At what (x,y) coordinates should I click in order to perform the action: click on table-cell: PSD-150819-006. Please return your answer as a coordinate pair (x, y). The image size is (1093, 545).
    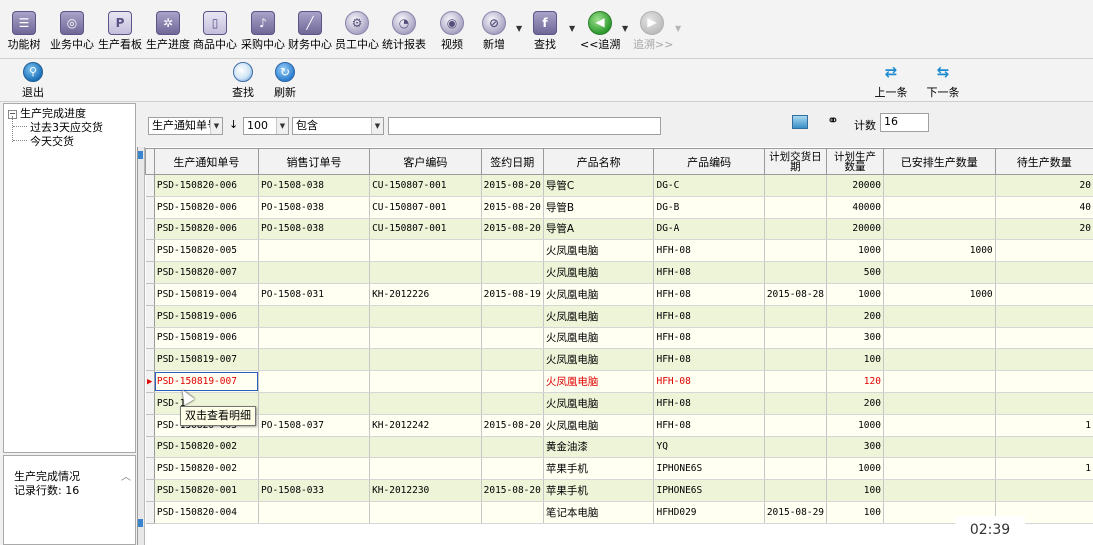
    Looking at the image, I should click on (207, 316).